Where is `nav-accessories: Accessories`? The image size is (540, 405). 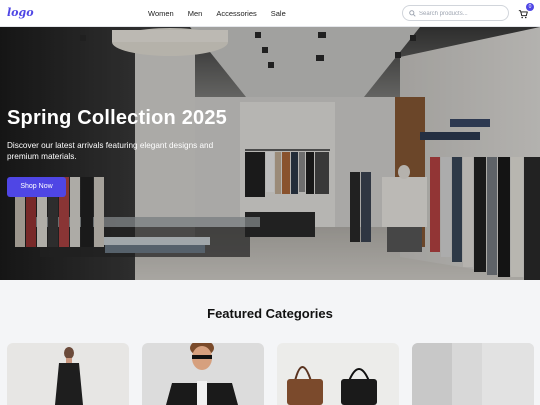
nav-accessories: Accessories is located at coordinates (236, 13).